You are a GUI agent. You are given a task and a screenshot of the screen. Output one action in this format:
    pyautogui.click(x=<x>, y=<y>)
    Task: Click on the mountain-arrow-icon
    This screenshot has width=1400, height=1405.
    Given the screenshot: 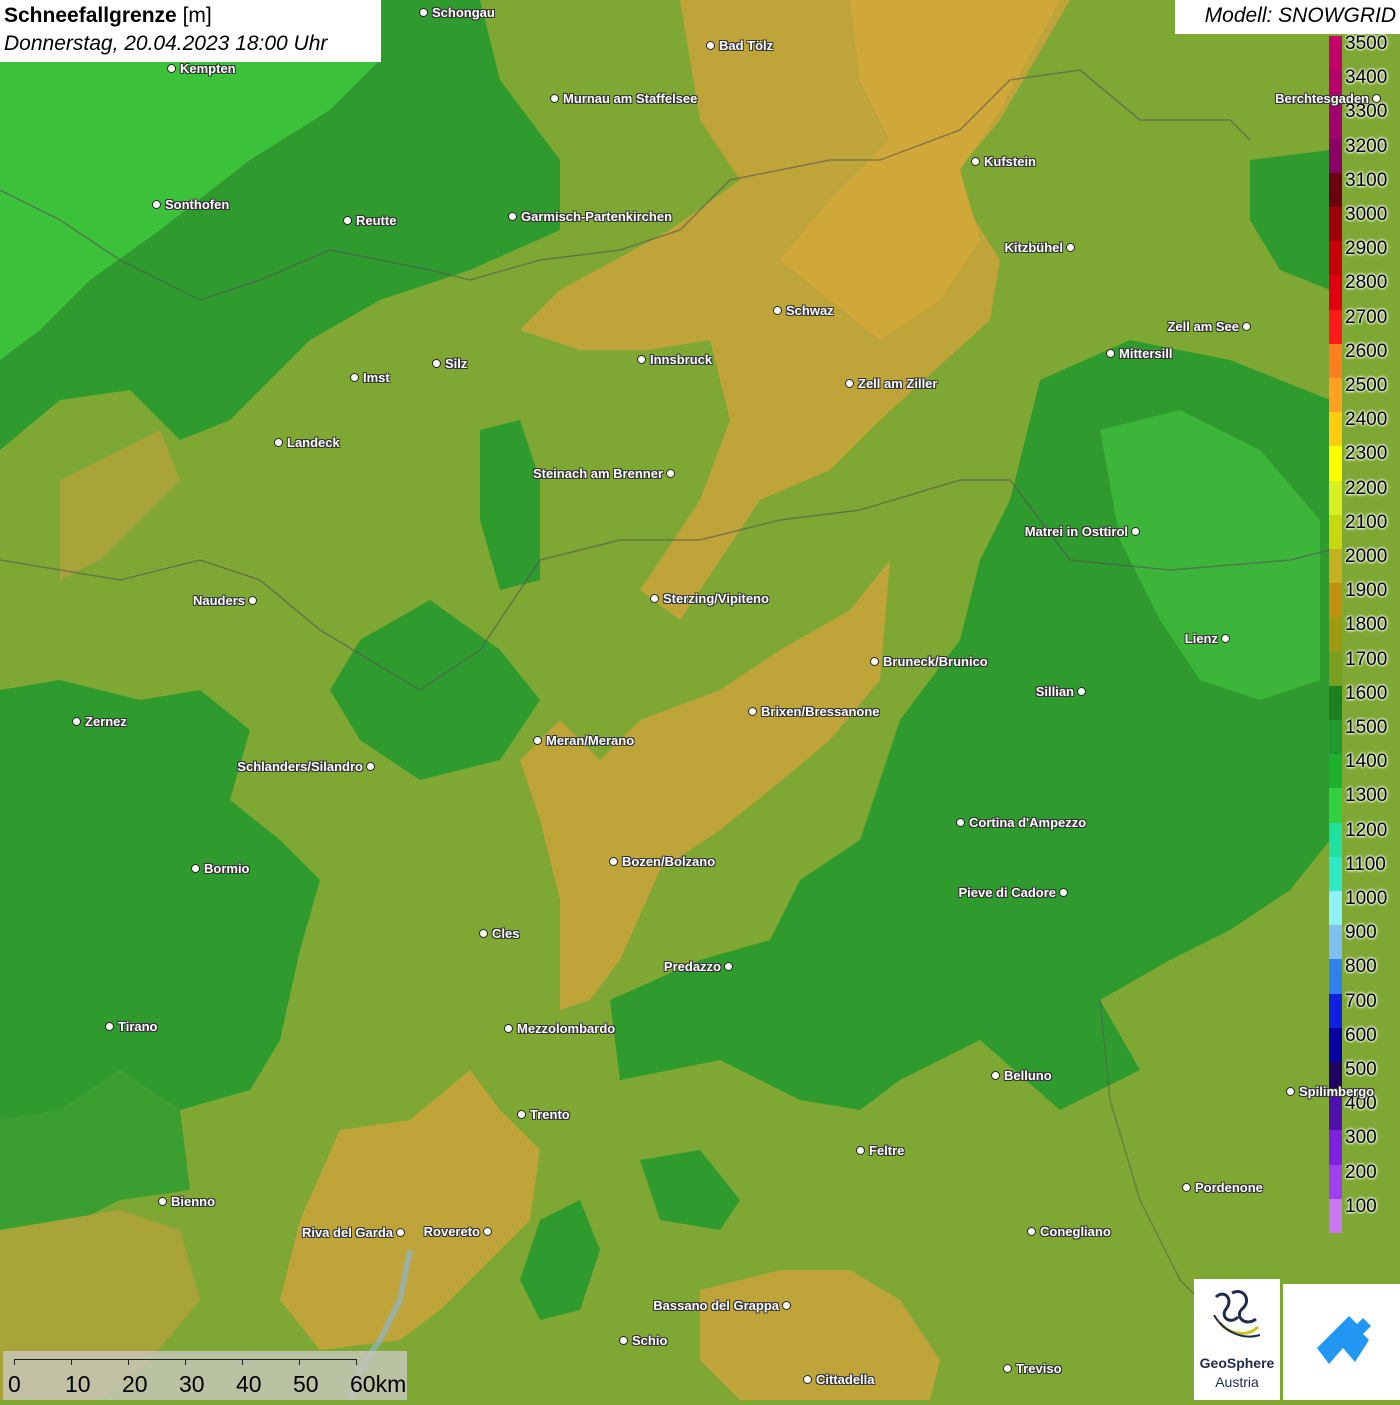 What is the action you would take?
    pyautogui.click(x=1344, y=1340)
    